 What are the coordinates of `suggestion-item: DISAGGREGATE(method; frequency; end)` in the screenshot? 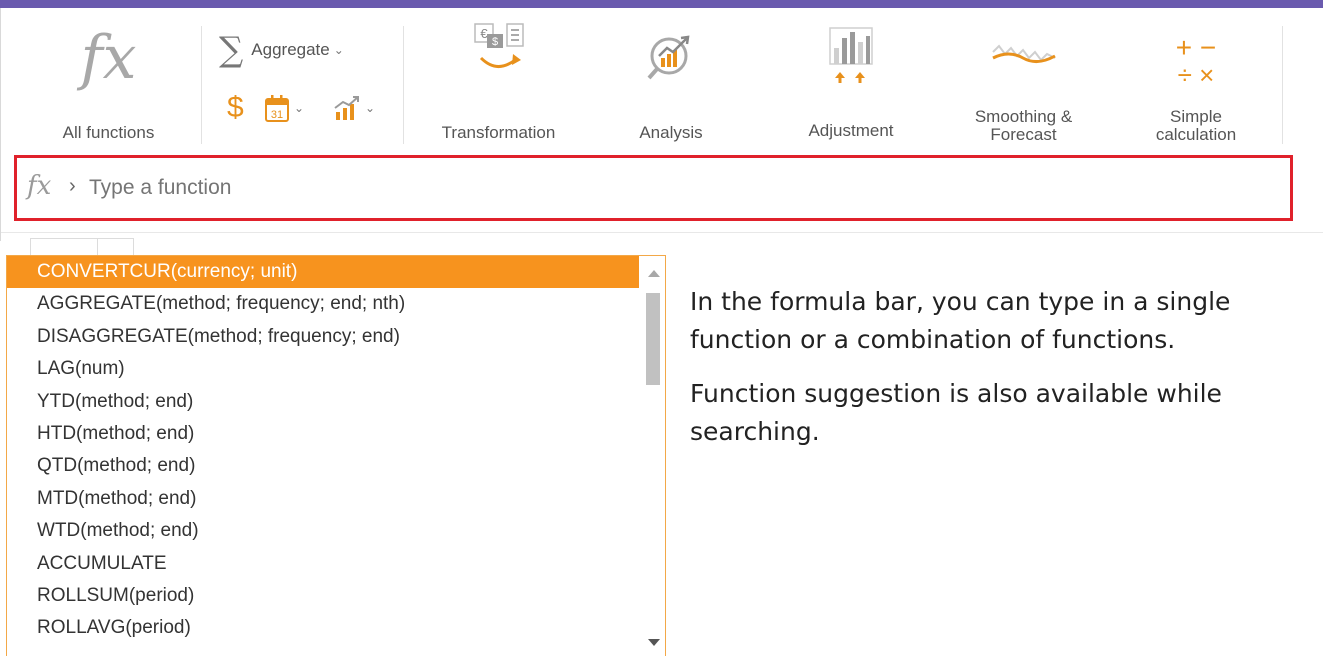 It's located at (323, 337).